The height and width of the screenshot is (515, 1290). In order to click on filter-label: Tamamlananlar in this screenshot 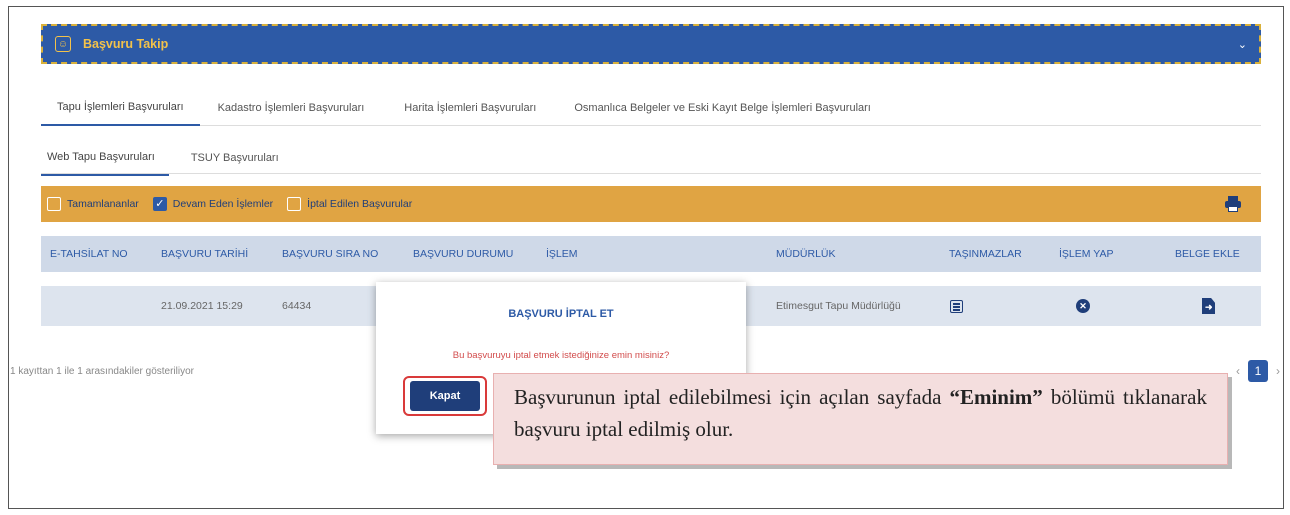, I will do `click(103, 204)`.